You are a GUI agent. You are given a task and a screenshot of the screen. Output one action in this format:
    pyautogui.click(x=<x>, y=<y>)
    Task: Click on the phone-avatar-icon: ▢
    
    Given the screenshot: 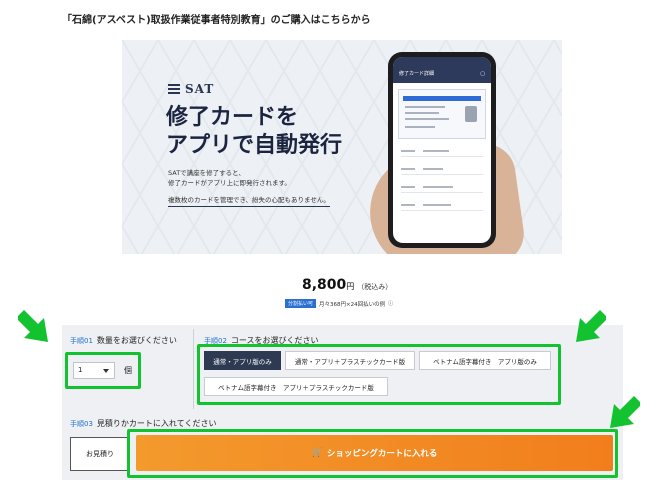 What is the action you would take?
    pyautogui.click(x=482, y=74)
    